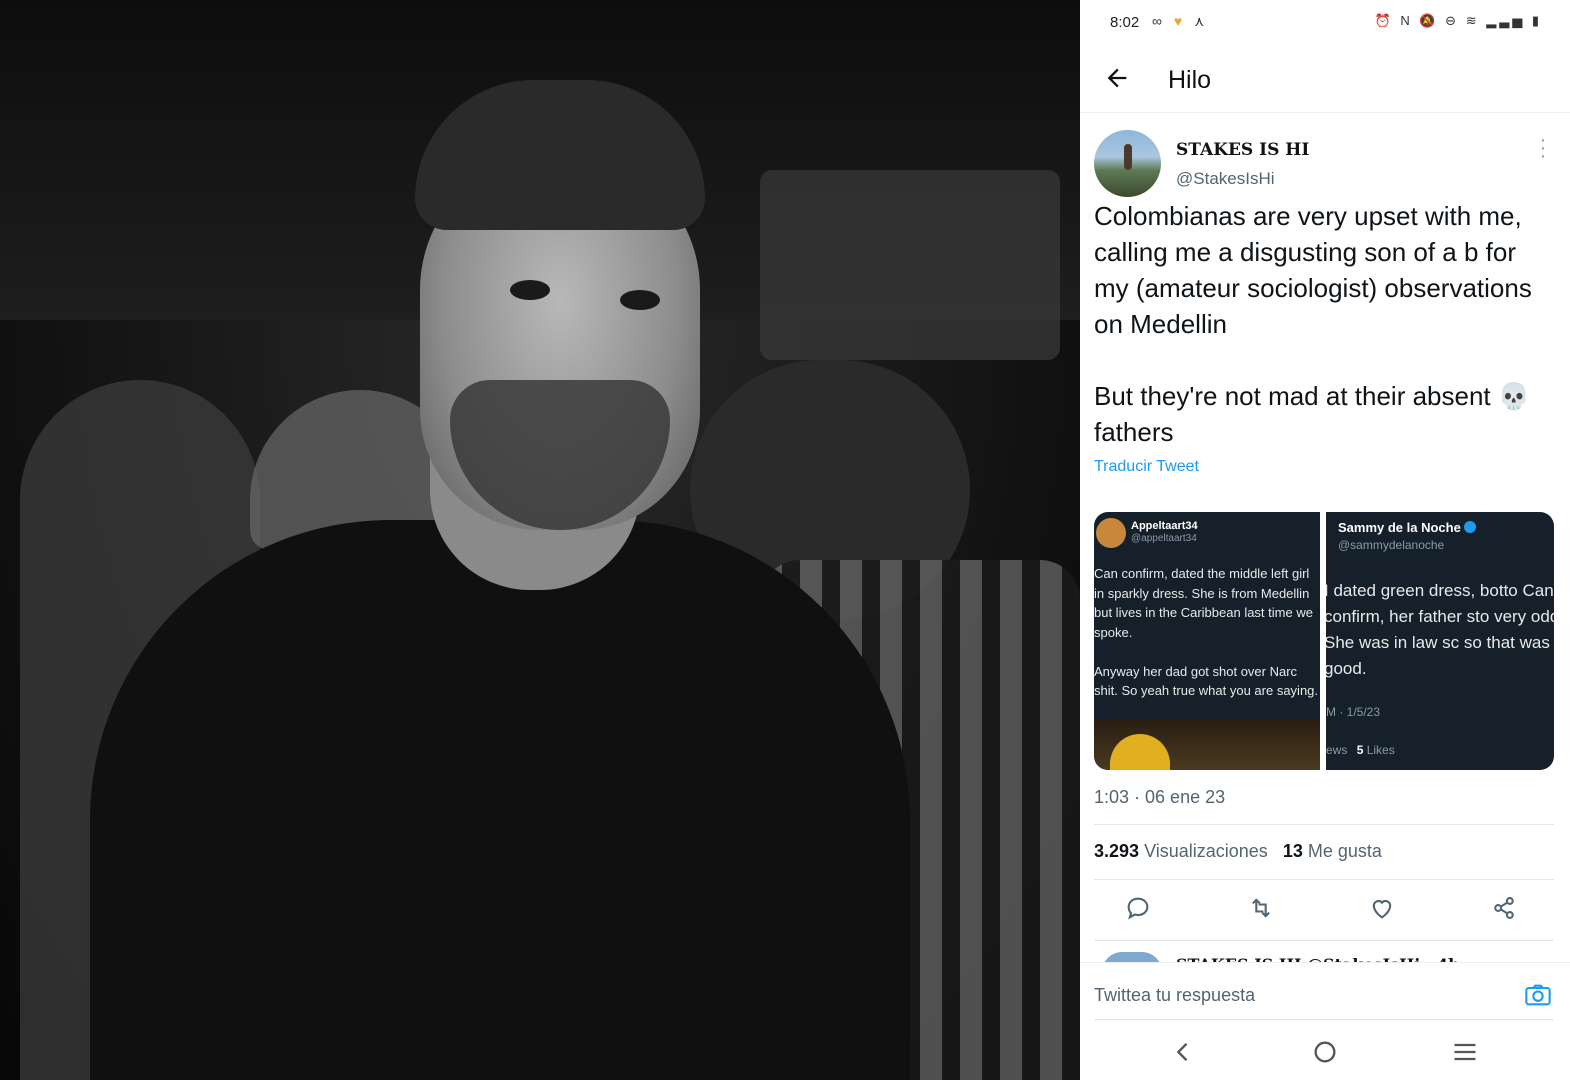 The image size is (1570, 1080). What do you see at coordinates (1146, 467) in the screenshot?
I see `translate-link: Traducir Tweet` at bounding box center [1146, 467].